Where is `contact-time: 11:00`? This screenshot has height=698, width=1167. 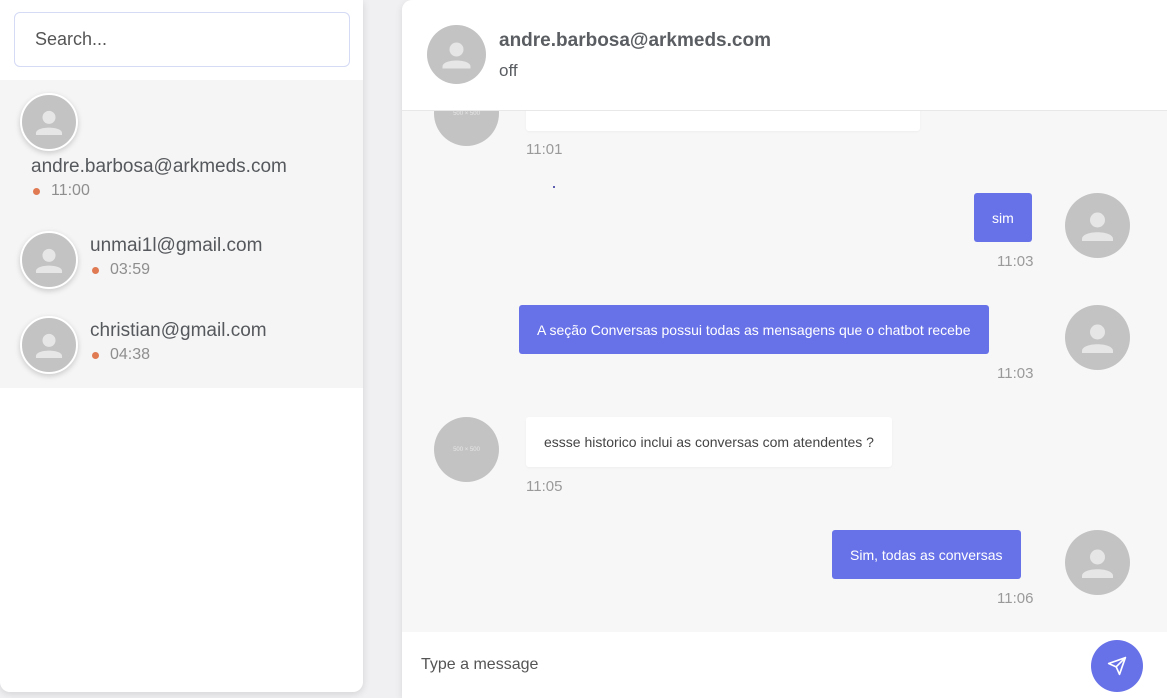
contact-time: 11:00 is located at coordinates (70, 190).